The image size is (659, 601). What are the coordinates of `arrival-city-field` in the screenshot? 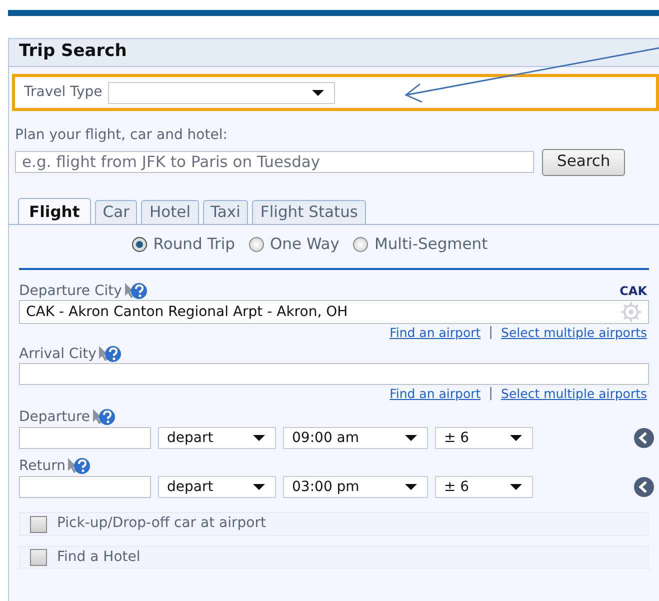 It's located at (334, 374).